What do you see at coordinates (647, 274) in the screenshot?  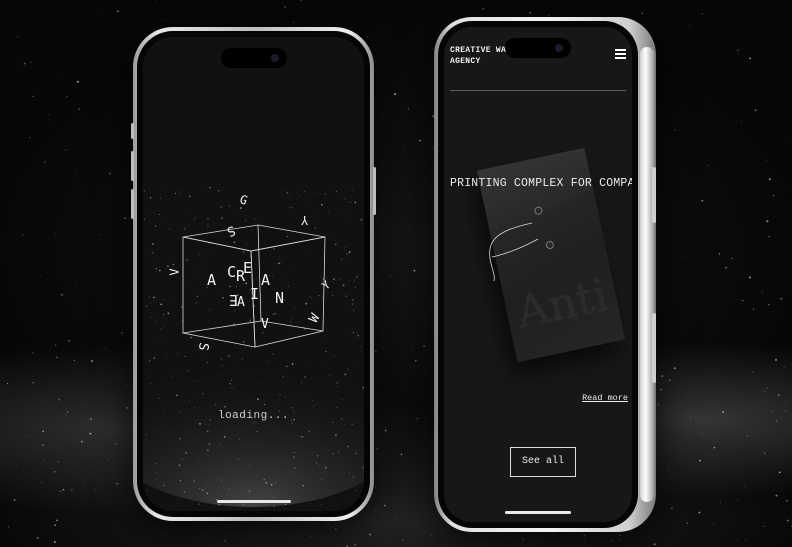 I see `phone-side-edge` at bounding box center [647, 274].